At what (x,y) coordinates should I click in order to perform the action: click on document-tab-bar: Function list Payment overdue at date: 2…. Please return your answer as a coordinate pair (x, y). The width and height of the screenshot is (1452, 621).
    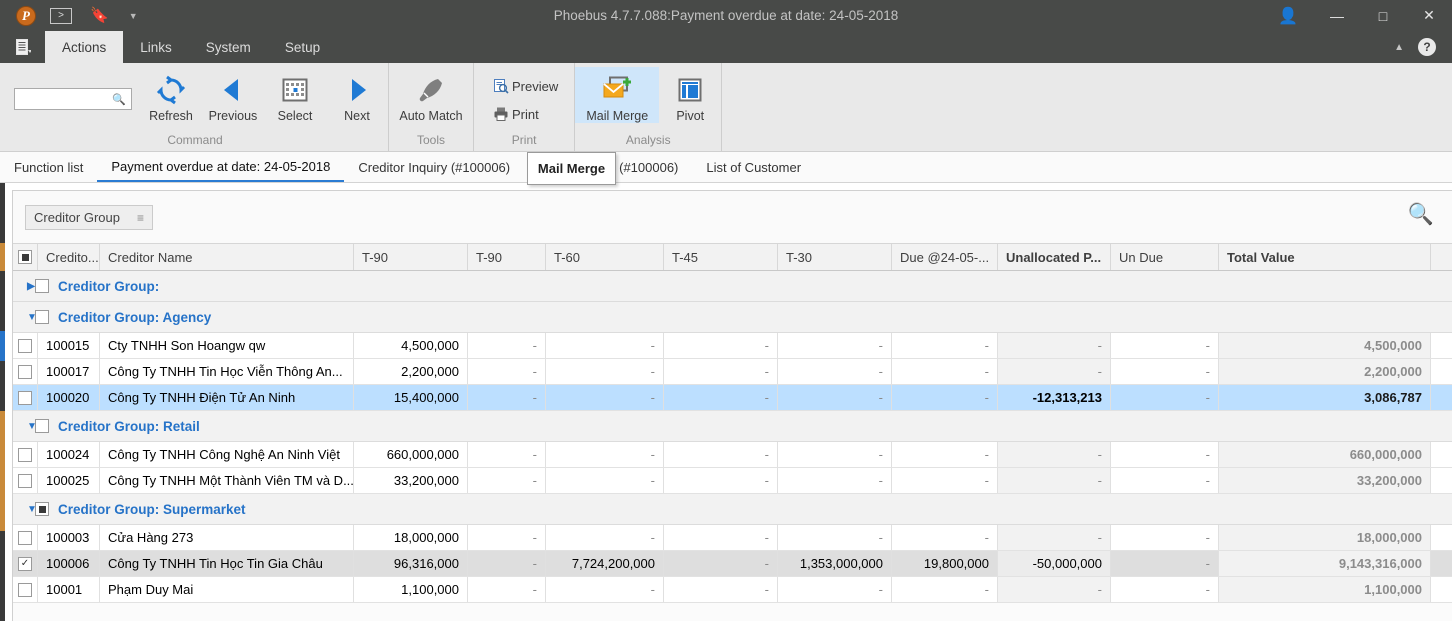
    Looking at the image, I should click on (726, 167).